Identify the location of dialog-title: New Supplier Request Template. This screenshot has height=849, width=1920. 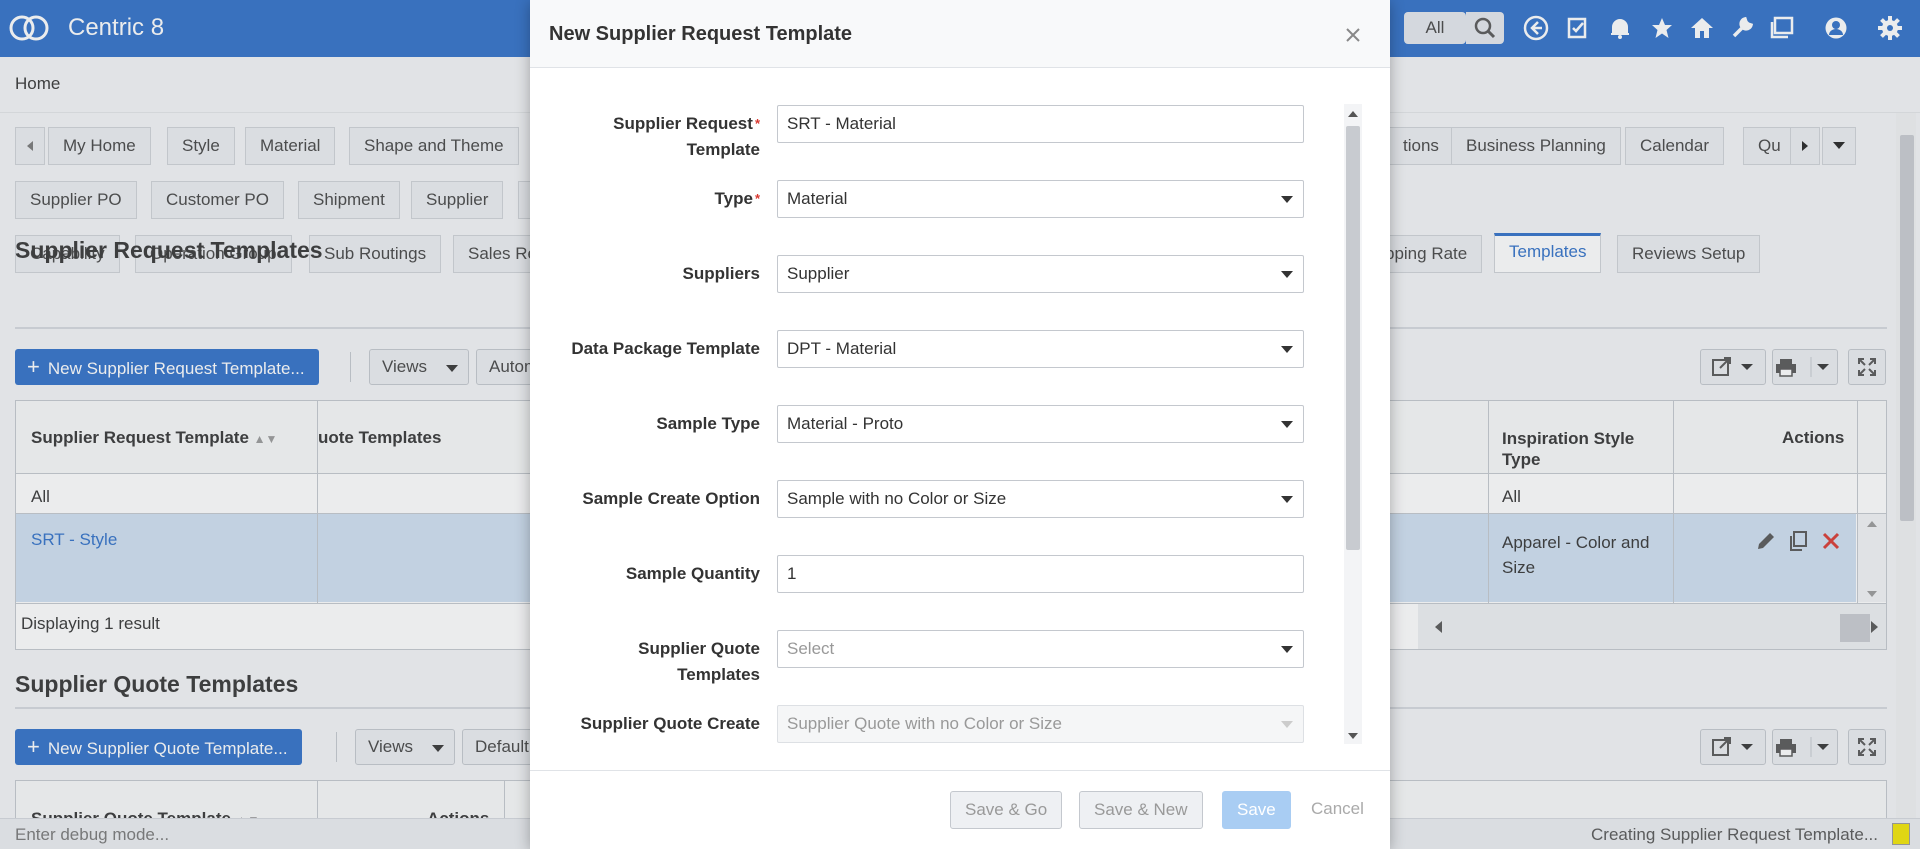
(701, 34).